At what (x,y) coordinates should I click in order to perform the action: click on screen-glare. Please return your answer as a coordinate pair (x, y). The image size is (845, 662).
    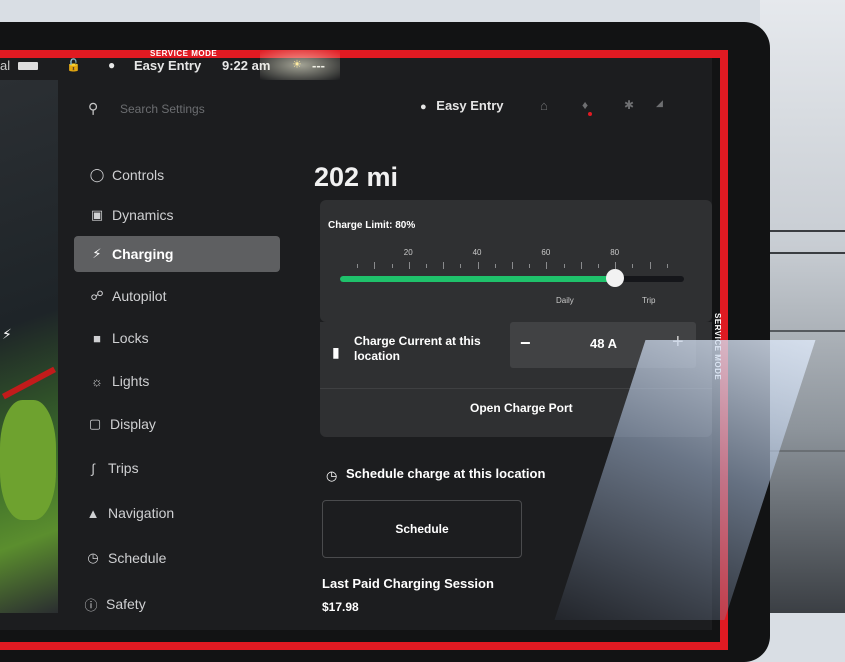
    Looking at the image, I should click on (300, 65).